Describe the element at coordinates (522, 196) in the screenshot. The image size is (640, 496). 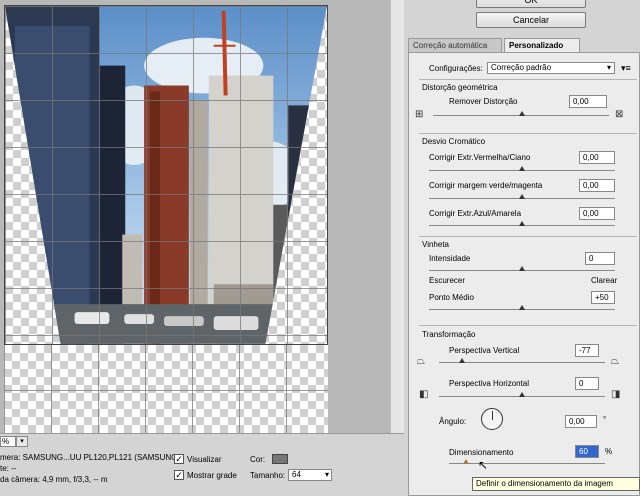
I see `green-magenta-thumb` at that location.